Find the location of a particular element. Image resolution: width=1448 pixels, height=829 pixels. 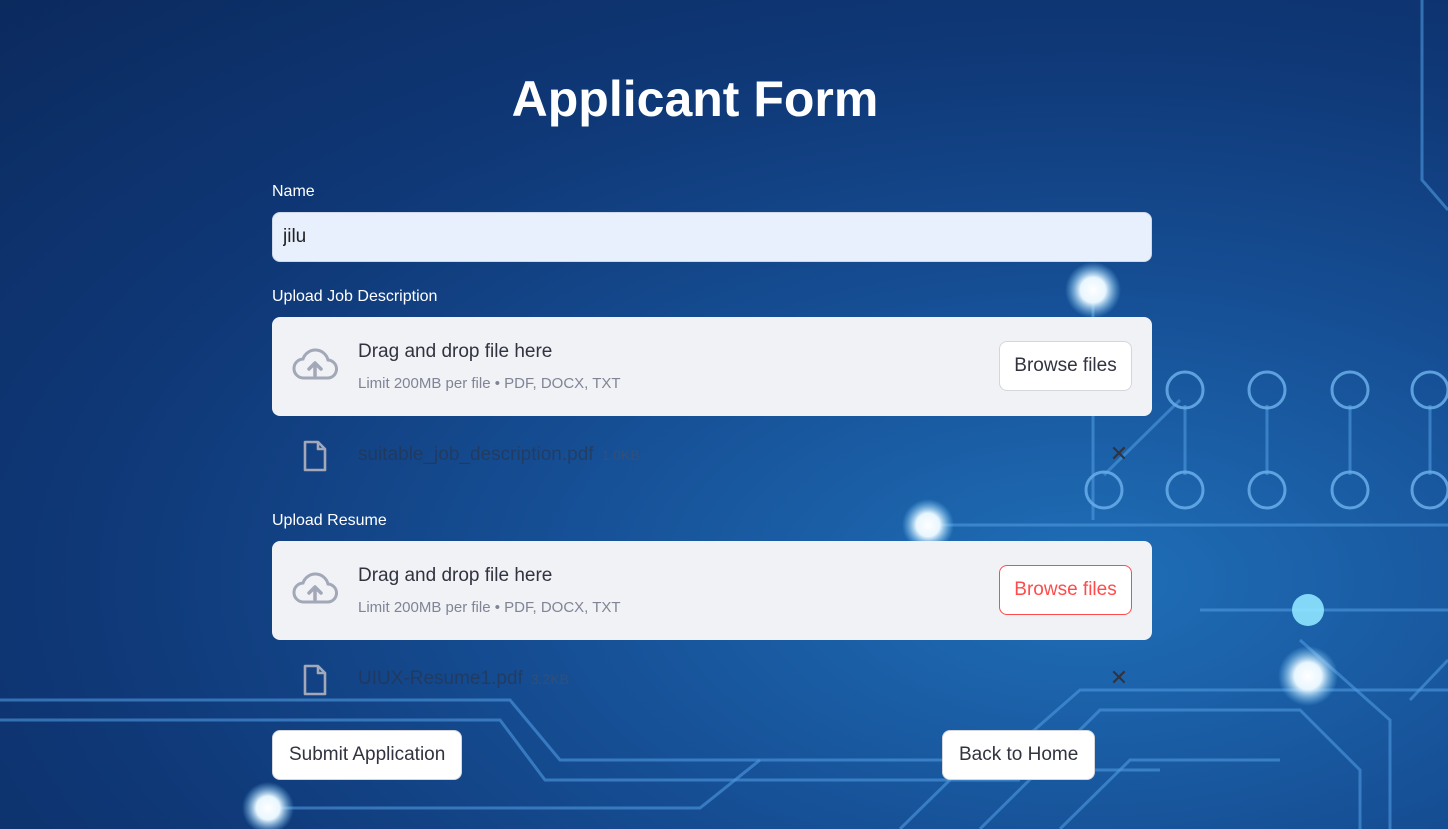

file-size: 3.2KB is located at coordinates (549, 679).